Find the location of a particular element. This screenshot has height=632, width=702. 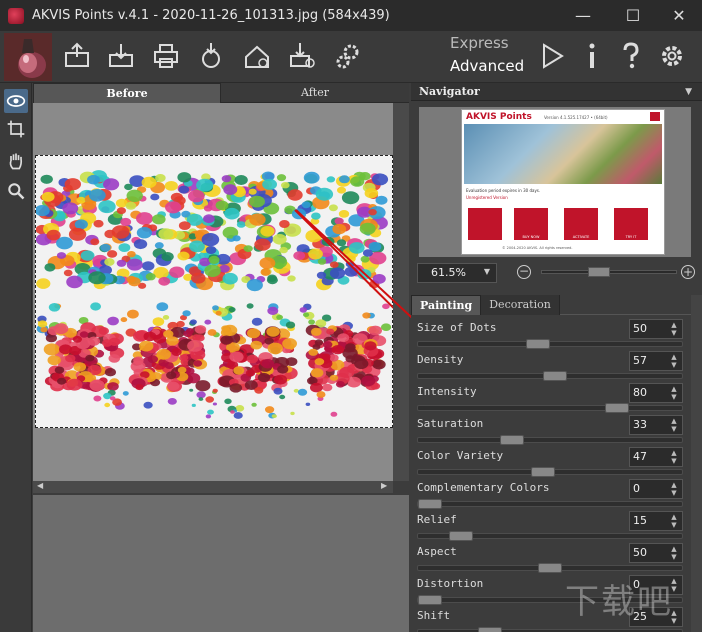

thumb-painting is located at coordinates (563, 154).